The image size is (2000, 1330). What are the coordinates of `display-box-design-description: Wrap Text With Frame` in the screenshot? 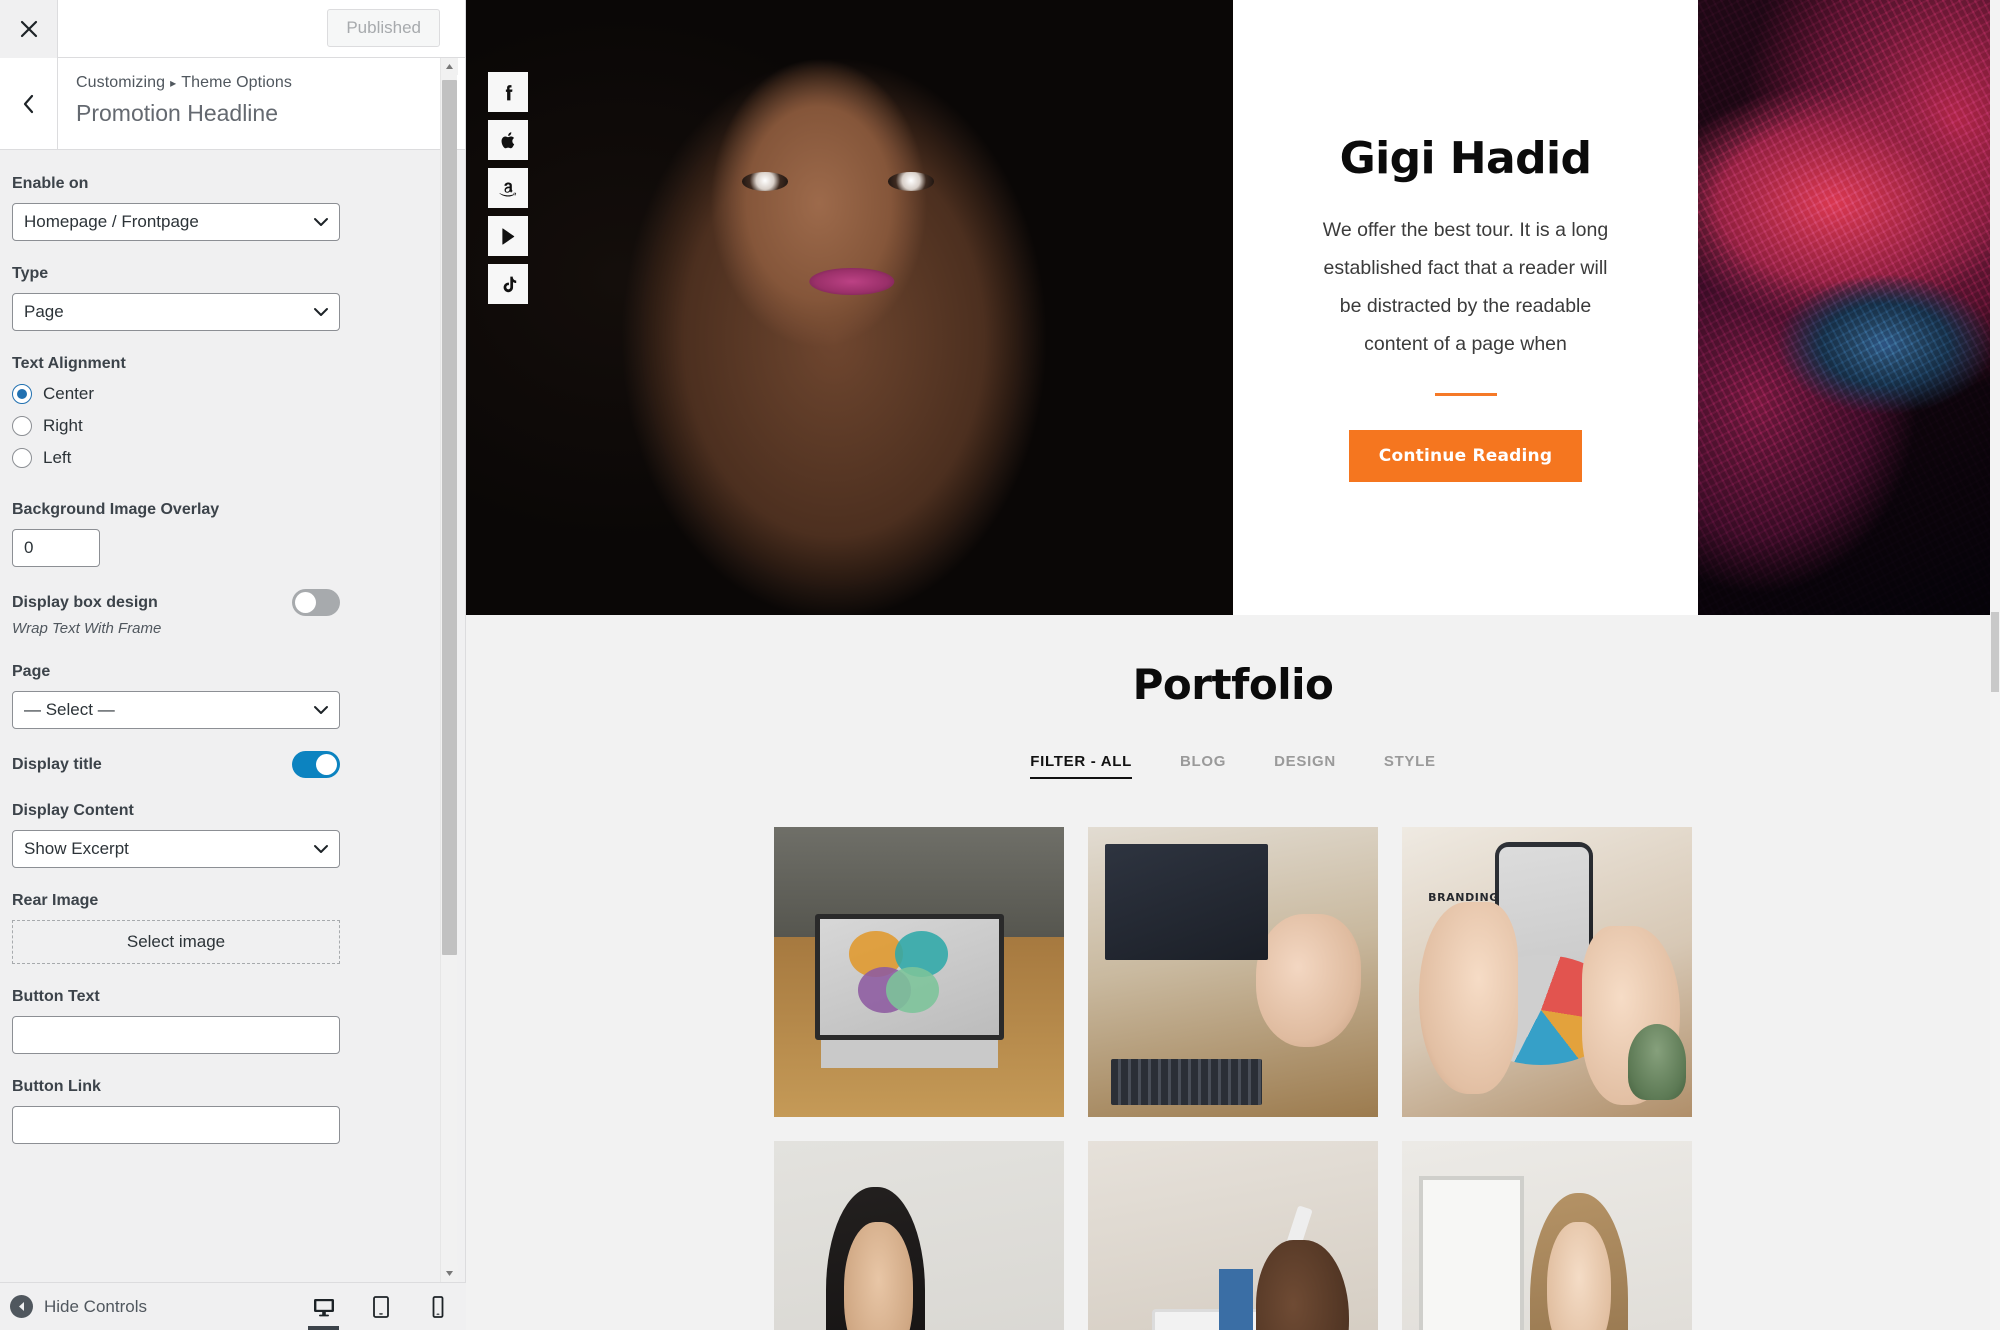 It's located at (87, 628).